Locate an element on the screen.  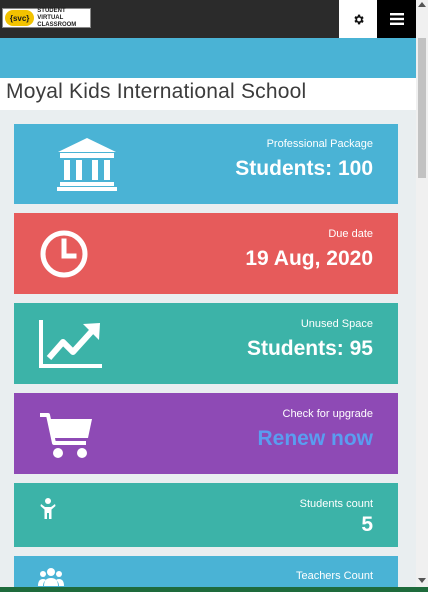
gear-icon is located at coordinates (358, 19).